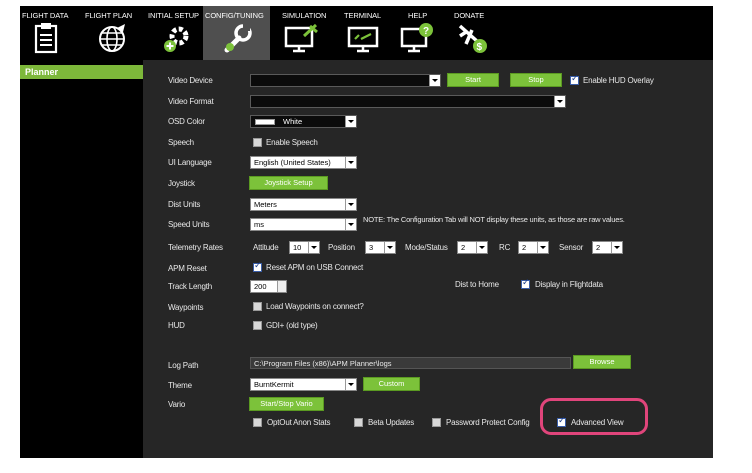 This screenshot has width=752, height=473. Describe the element at coordinates (187, 268) in the screenshot. I see `apm-reset-label: APM Reset` at that location.